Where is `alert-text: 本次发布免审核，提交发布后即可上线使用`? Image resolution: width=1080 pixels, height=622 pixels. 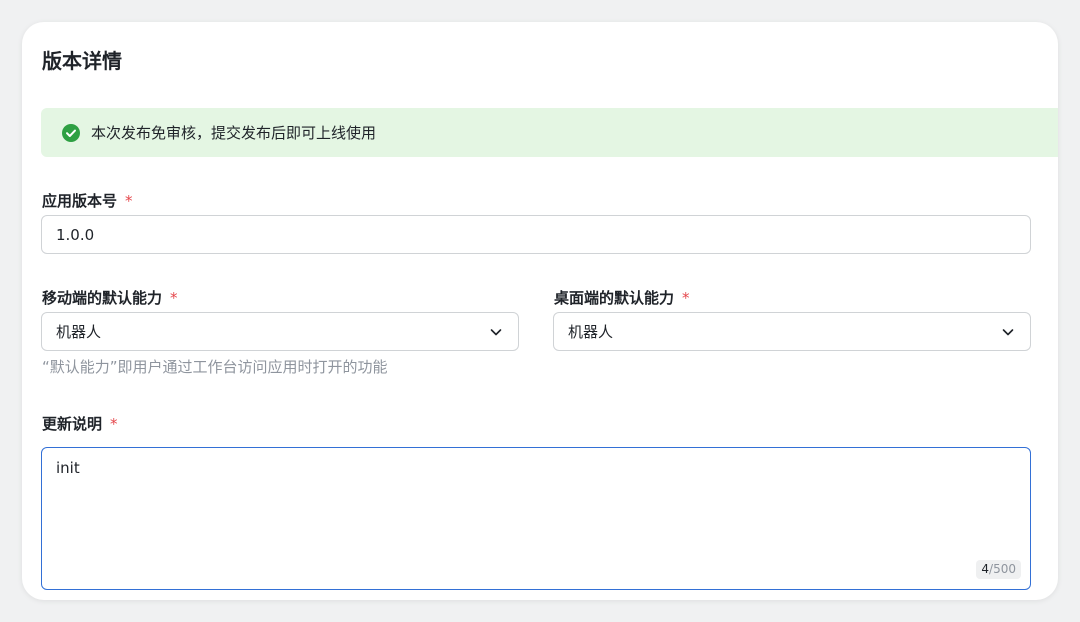
alert-text: 本次发布免审核，提交发布后即可上线使用 is located at coordinates (234, 132).